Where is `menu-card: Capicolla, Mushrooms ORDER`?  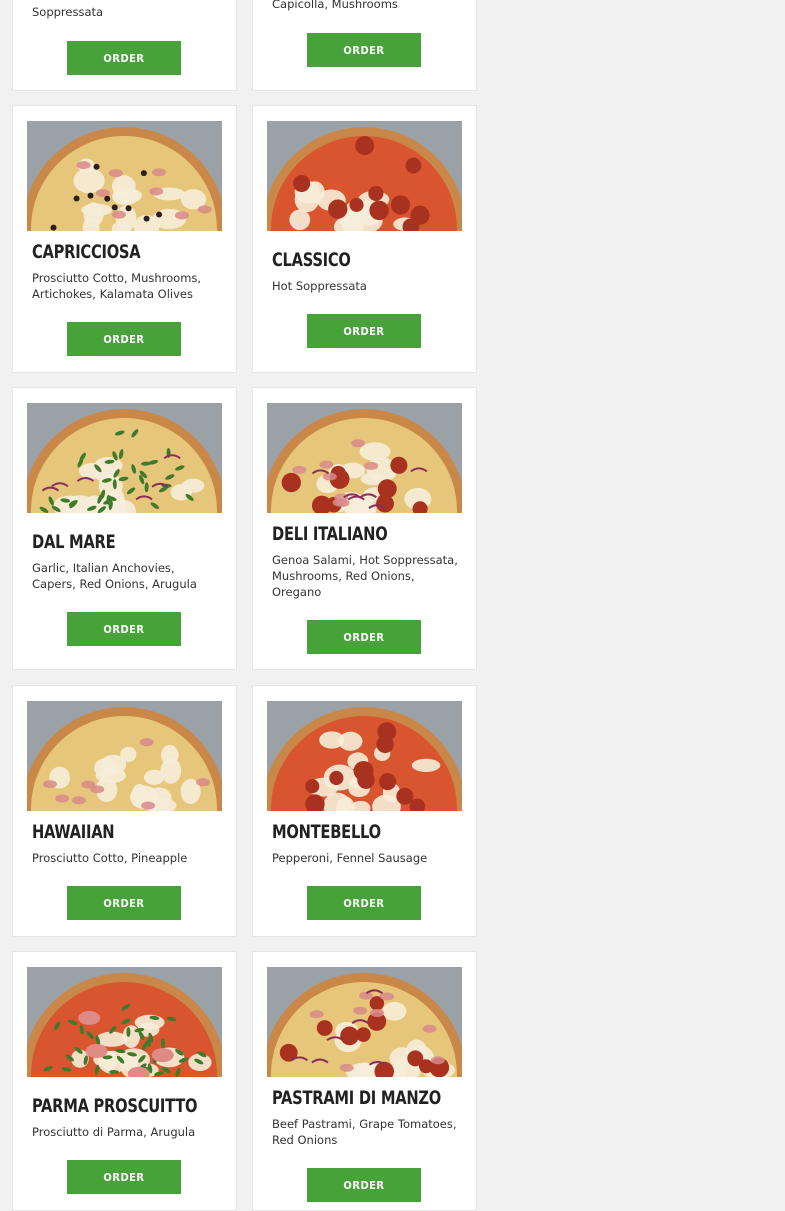 menu-card: Capicolla, Mushrooms ORDER is located at coordinates (364, 45).